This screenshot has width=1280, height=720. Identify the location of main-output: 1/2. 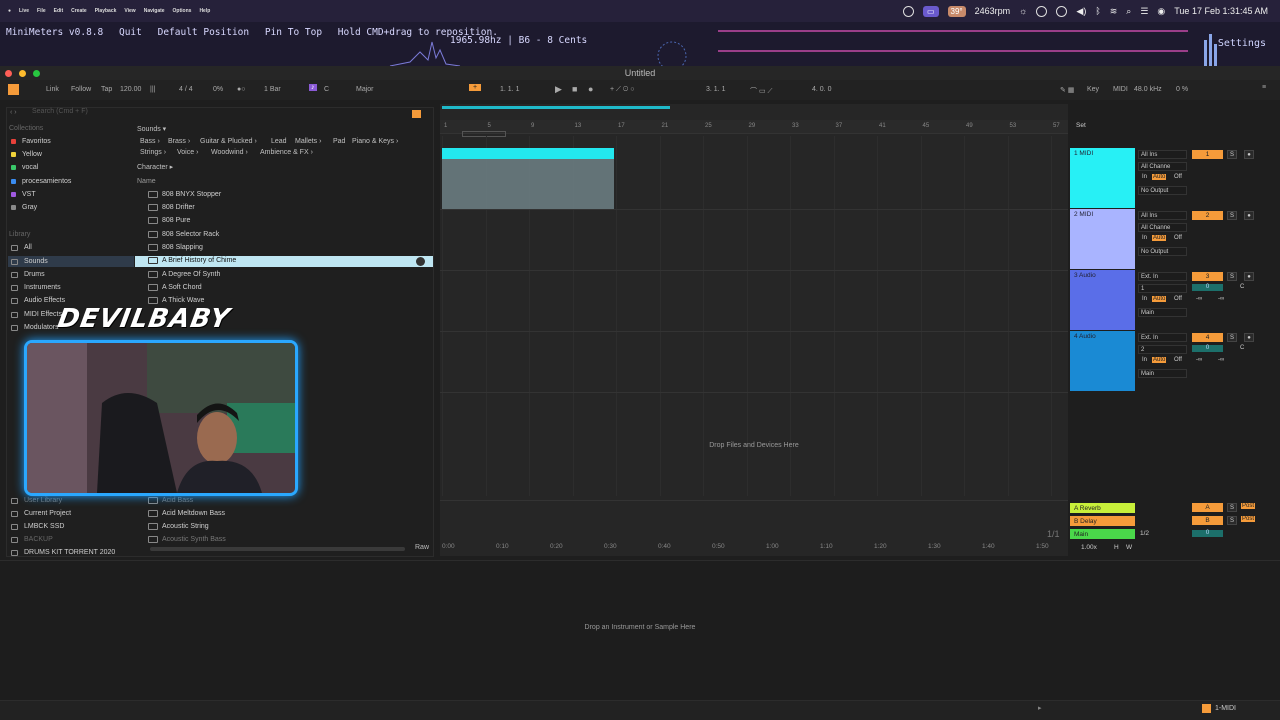
(1144, 533).